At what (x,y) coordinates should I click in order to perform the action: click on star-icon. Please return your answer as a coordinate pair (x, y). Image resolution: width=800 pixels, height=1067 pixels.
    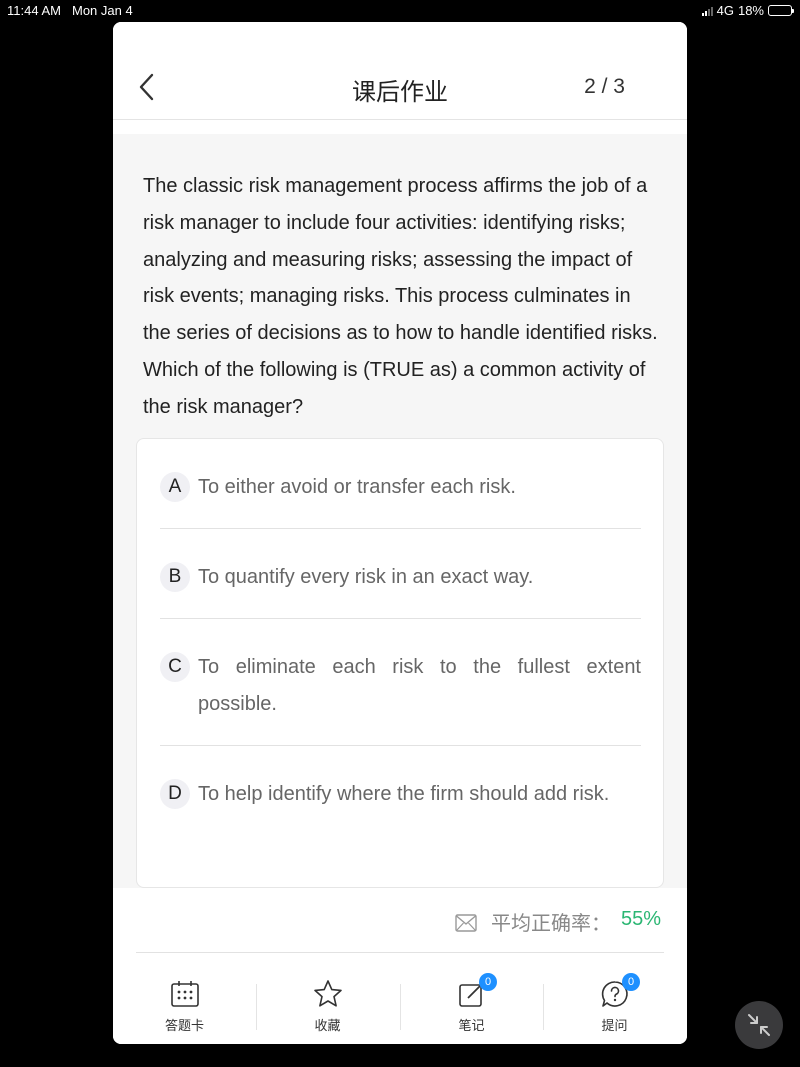
    Looking at the image, I should click on (328, 993).